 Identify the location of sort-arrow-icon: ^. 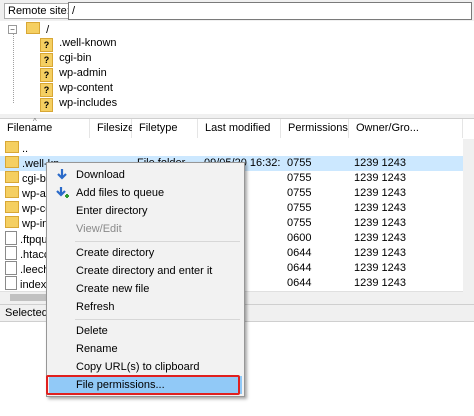
(35, 121).